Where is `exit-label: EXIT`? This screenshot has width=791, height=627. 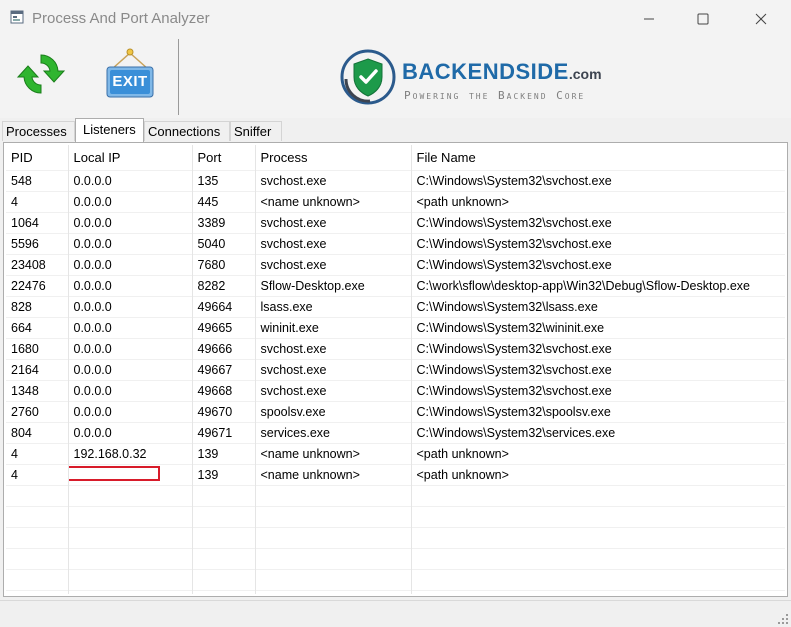 exit-label: EXIT is located at coordinates (130, 81).